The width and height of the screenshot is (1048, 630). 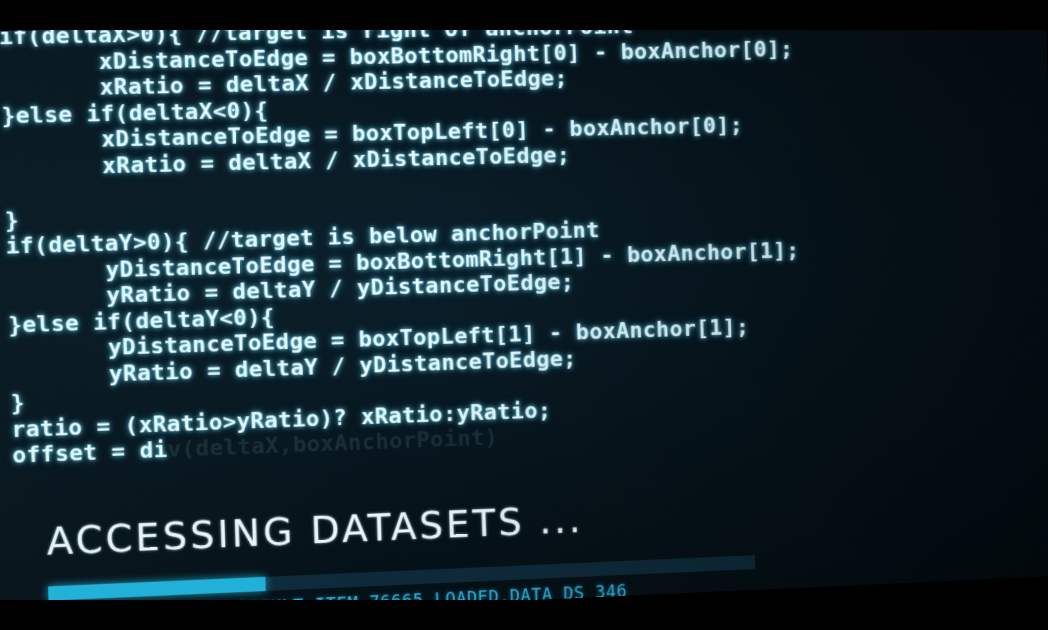 I want to click on letterbox-top, so click(x=524, y=15).